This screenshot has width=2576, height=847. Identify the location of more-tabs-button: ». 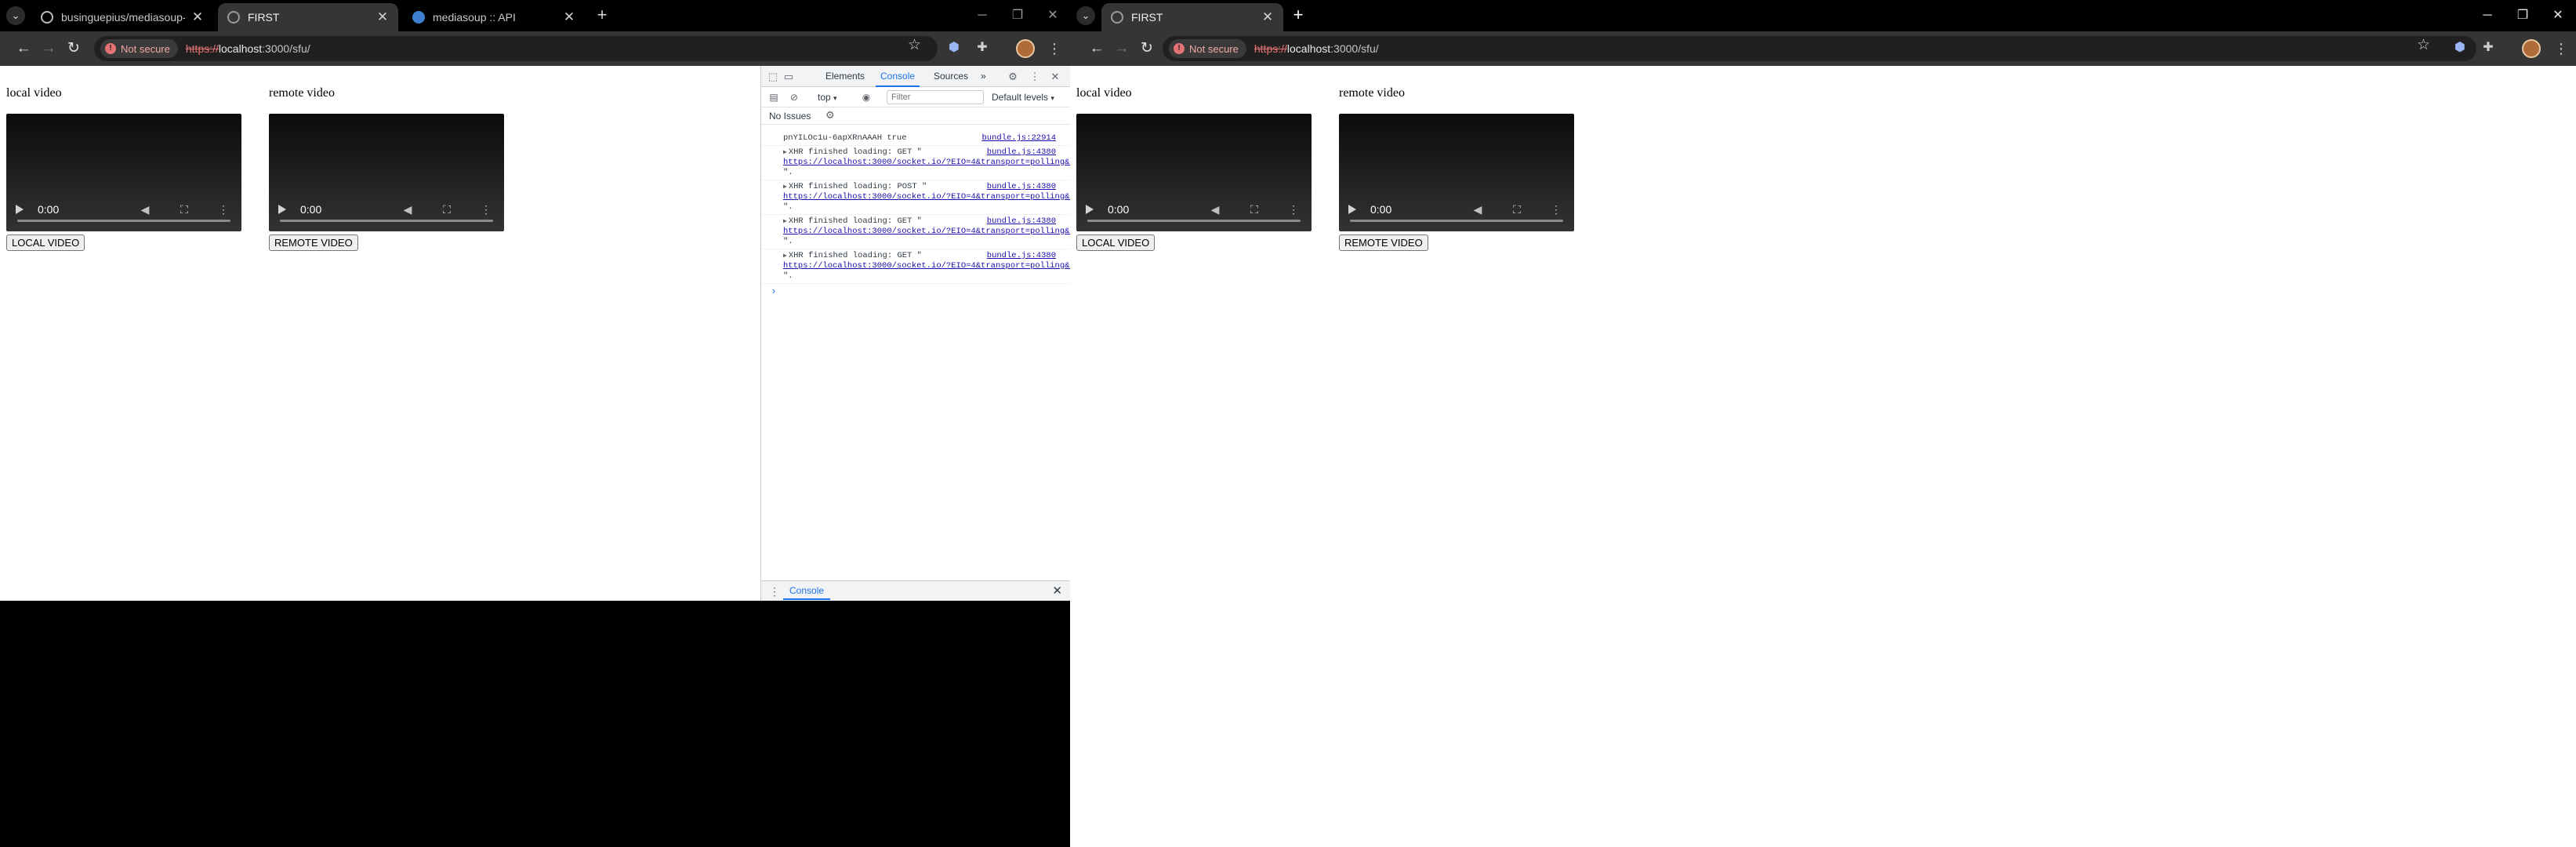
(984, 76).